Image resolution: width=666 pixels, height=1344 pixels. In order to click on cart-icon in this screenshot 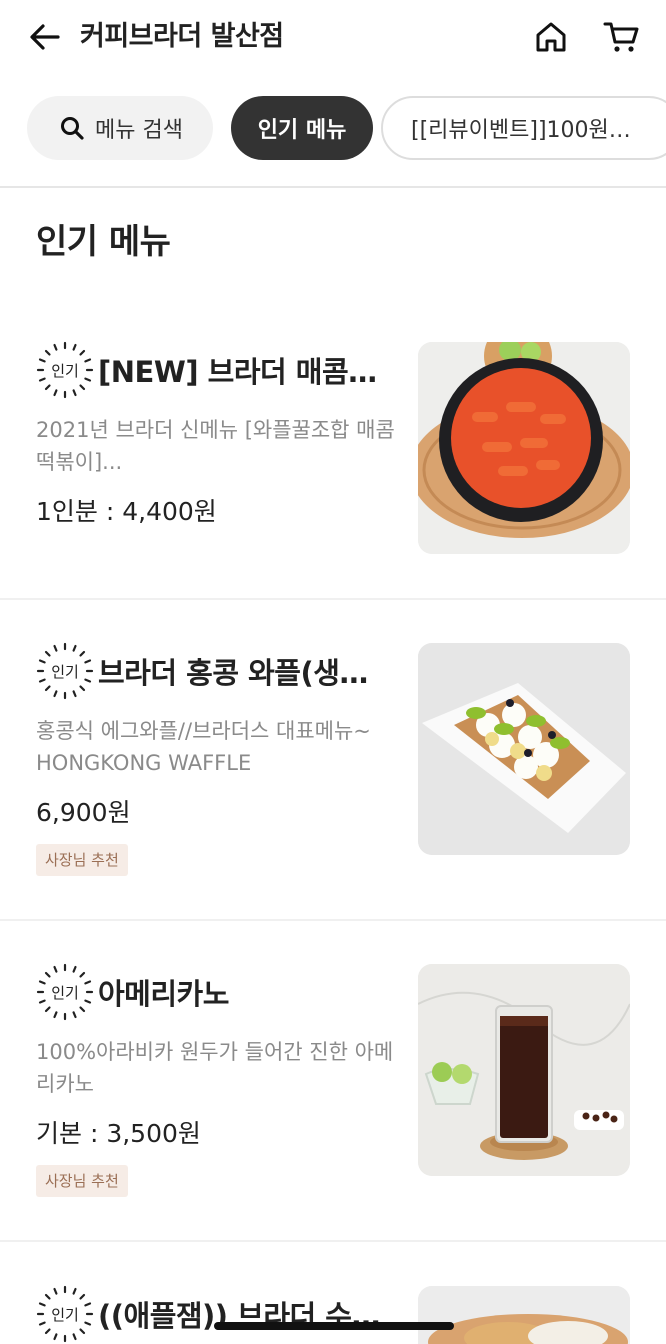, I will do `click(621, 37)`.